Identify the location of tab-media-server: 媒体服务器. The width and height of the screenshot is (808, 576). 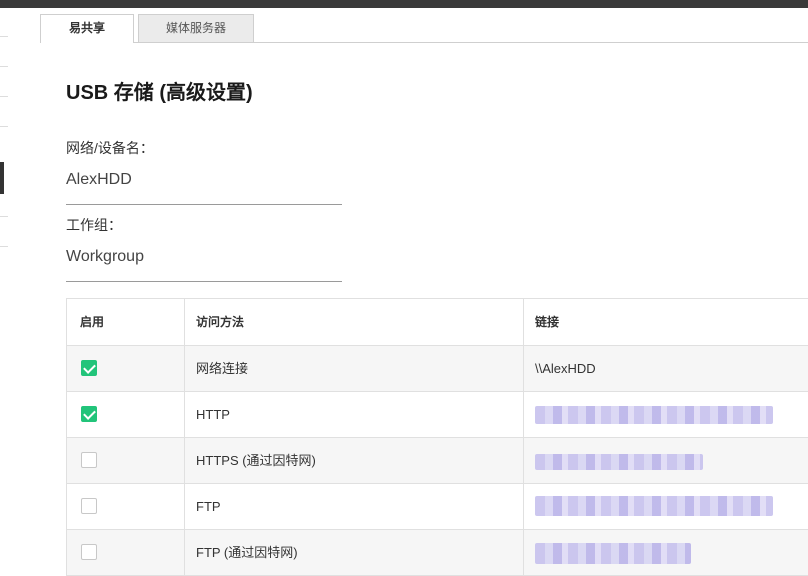
(196, 28).